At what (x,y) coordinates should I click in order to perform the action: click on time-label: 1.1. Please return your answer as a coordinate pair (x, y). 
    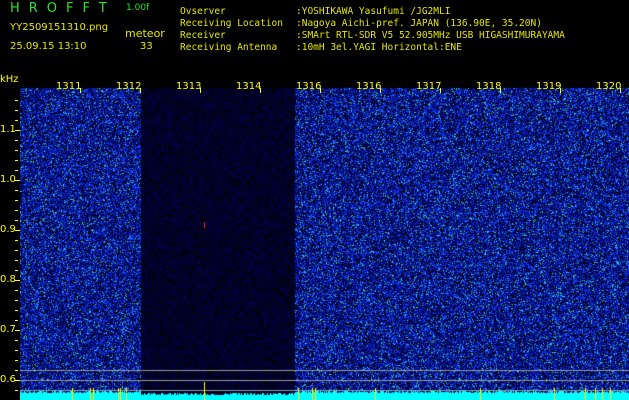
    Looking at the image, I should click on (8, 129).